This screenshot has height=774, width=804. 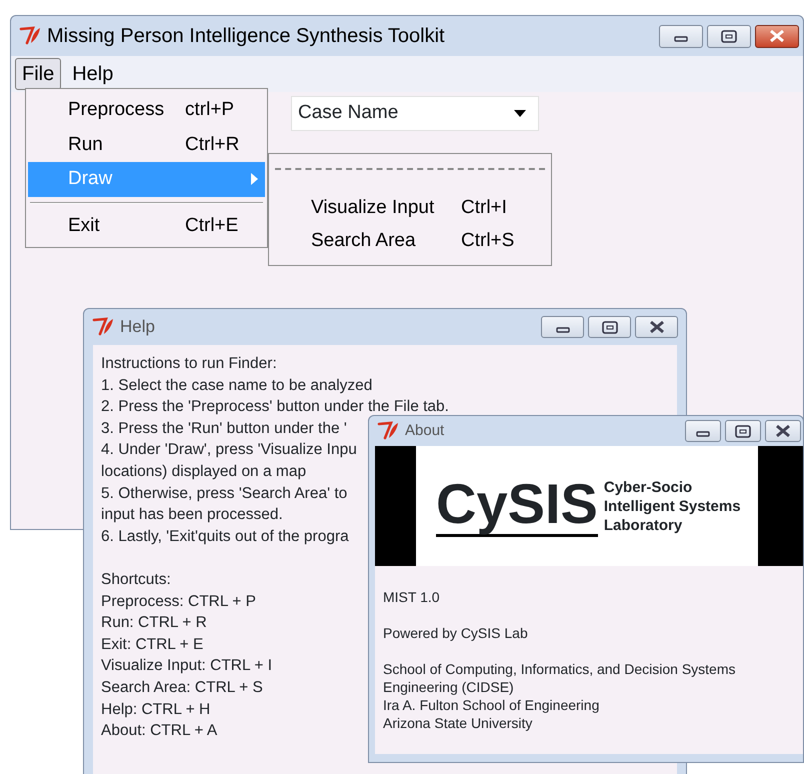 I want to click on help-line: 1. Select the case name to be analyzed, so click(x=236, y=386).